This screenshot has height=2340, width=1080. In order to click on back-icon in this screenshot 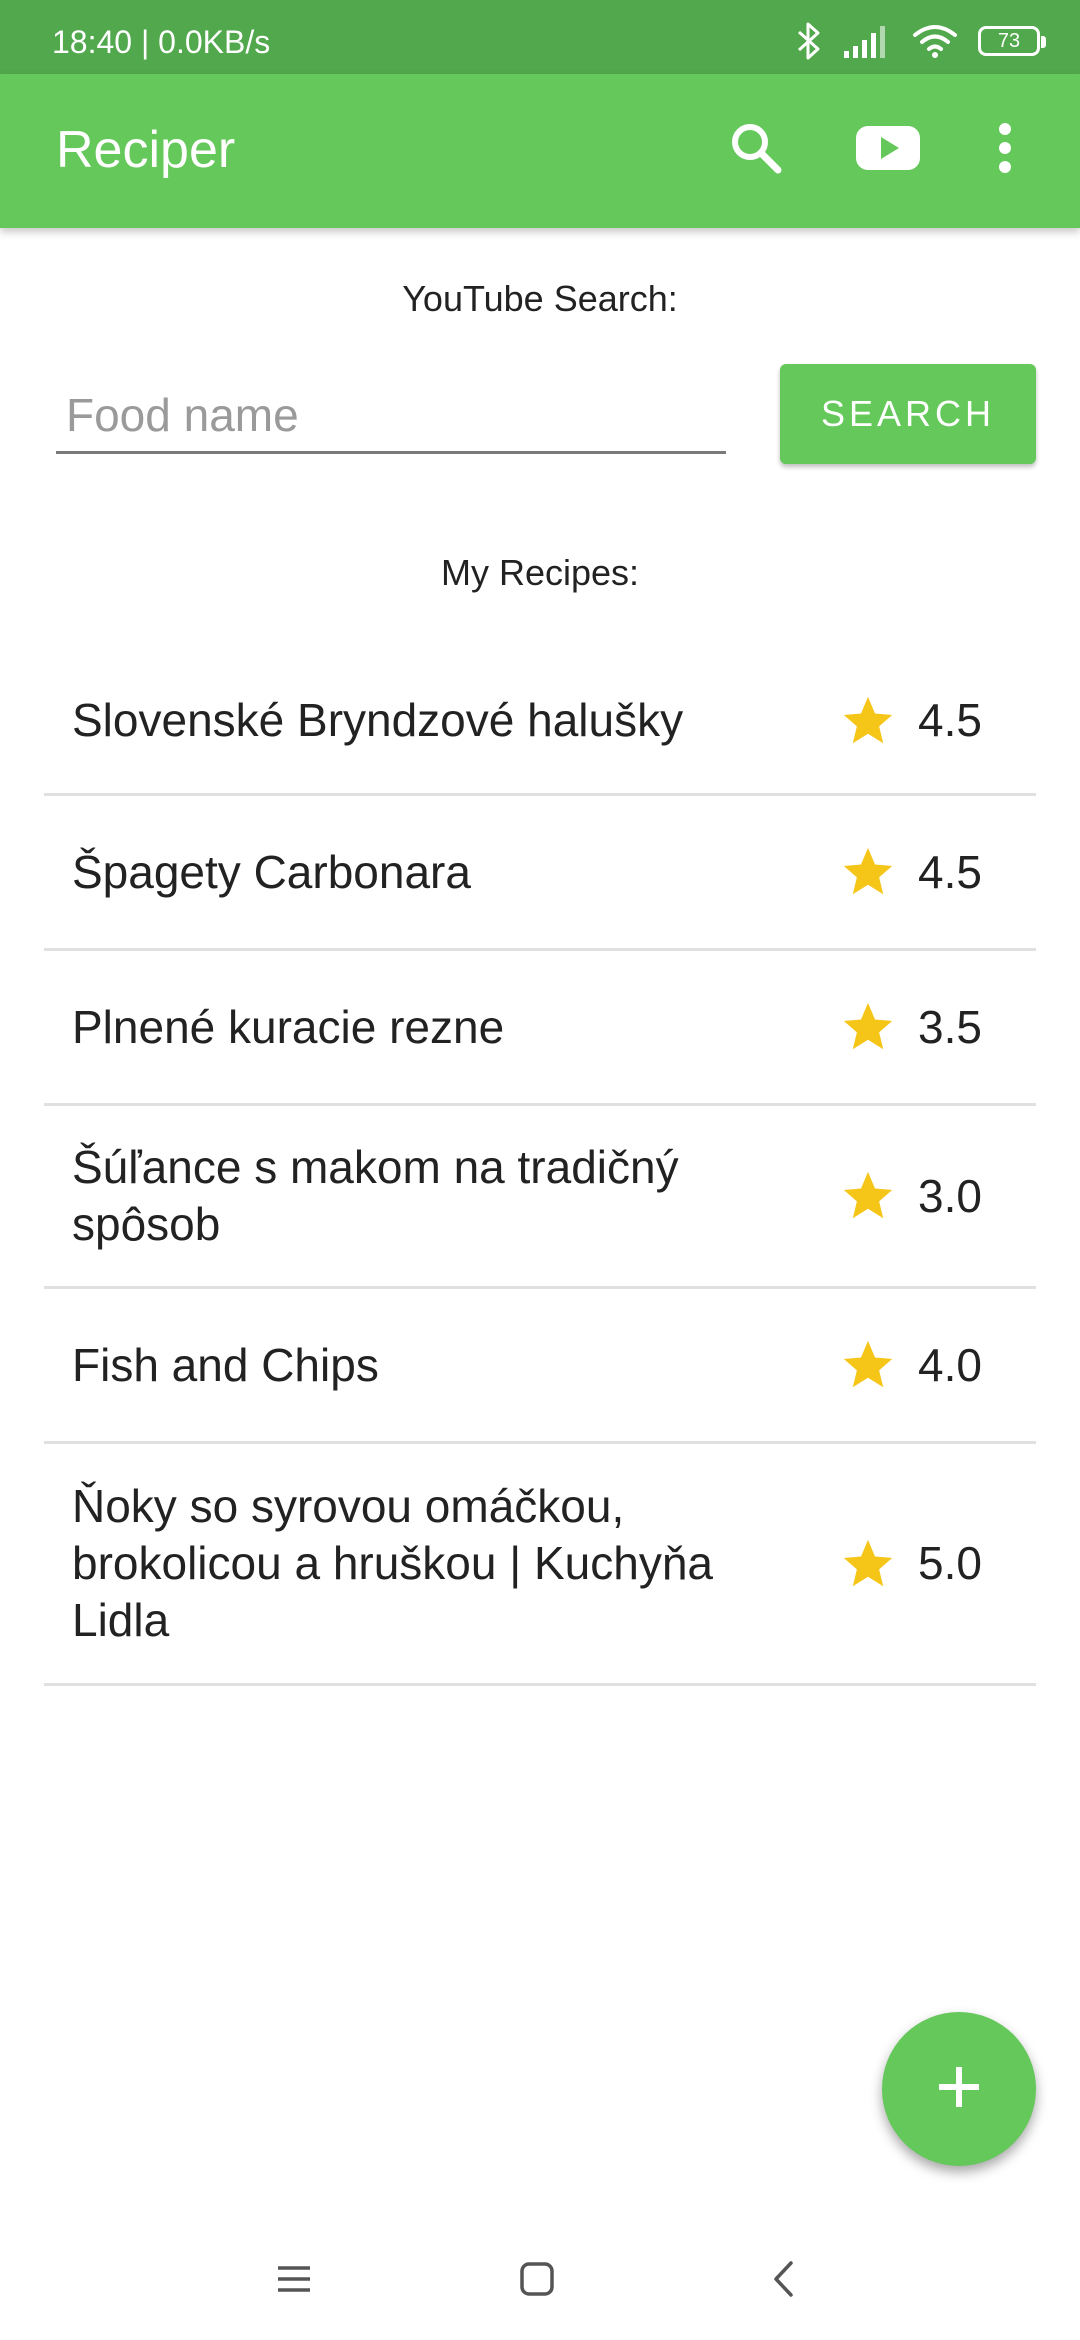, I will do `click(783, 2281)`.